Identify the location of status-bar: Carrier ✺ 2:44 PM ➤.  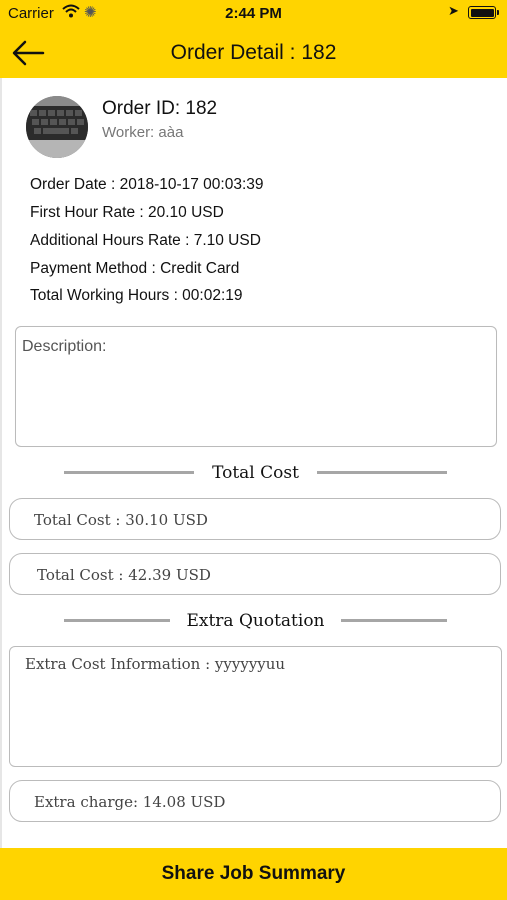
(253, 14).